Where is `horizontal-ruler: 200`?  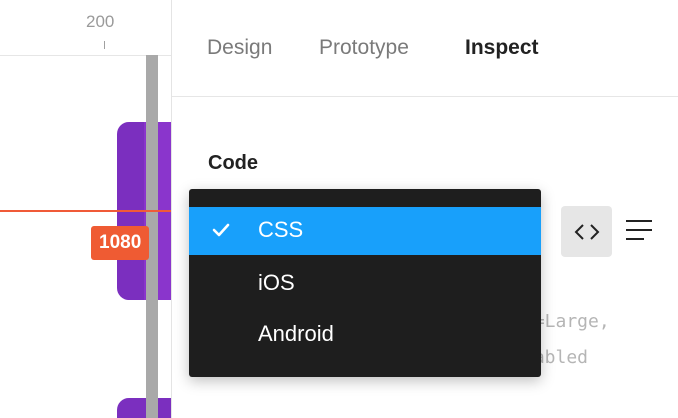 horizontal-ruler: 200 is located at coordinates (85, 31).